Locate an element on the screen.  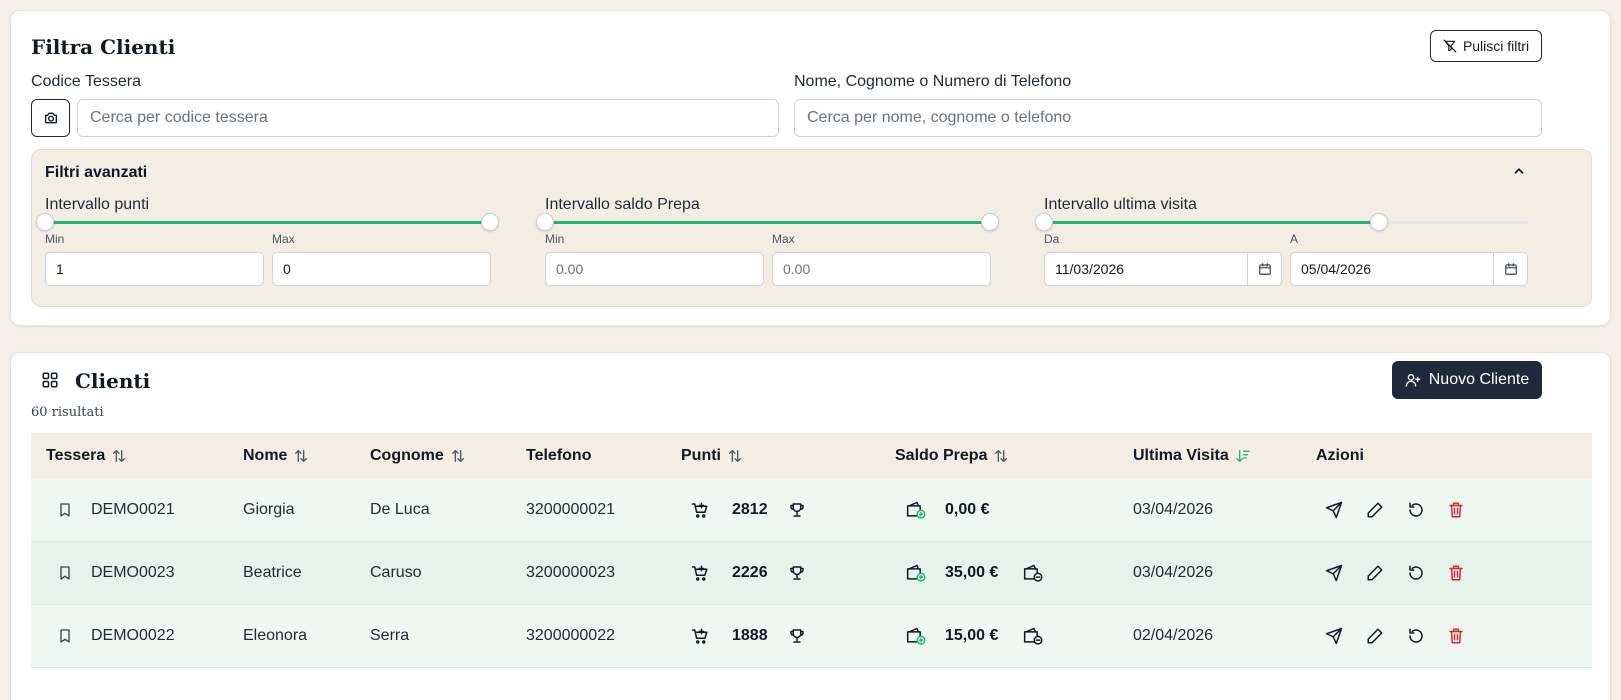
cell-last-visit: 02/04/2026 is located at coordinates (1173, 635).